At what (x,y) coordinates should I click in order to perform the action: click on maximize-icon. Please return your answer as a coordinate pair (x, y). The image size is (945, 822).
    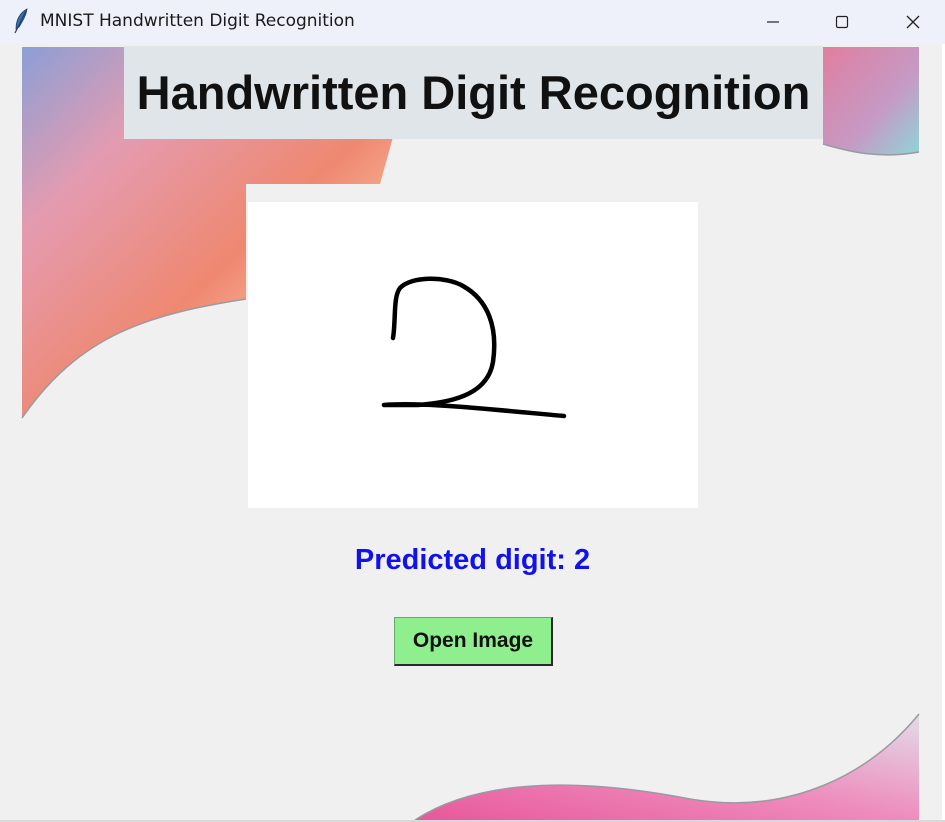
    Looking at the image, I should click on (842, 22).